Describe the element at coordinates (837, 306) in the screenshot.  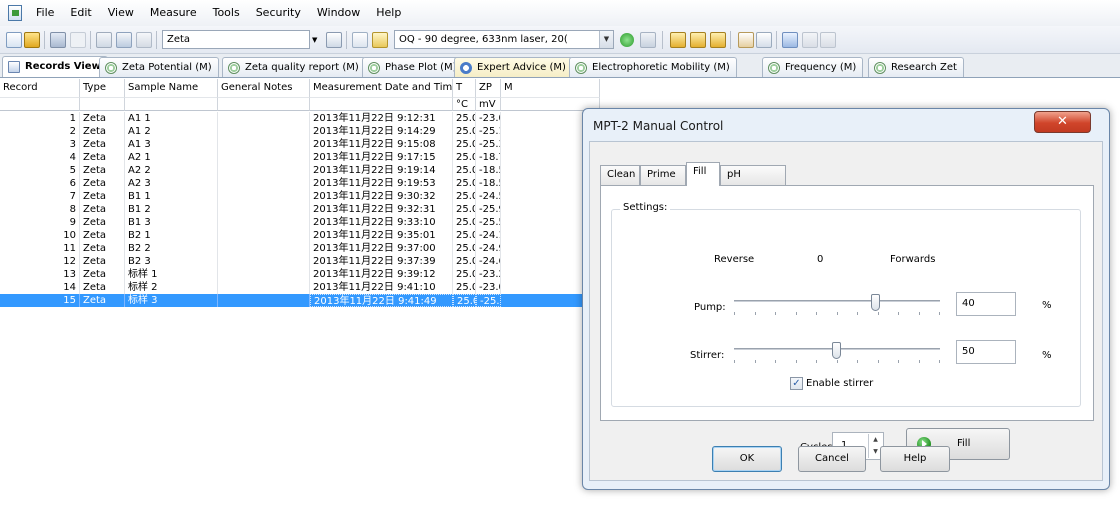
I see `pump-slider` at that location.